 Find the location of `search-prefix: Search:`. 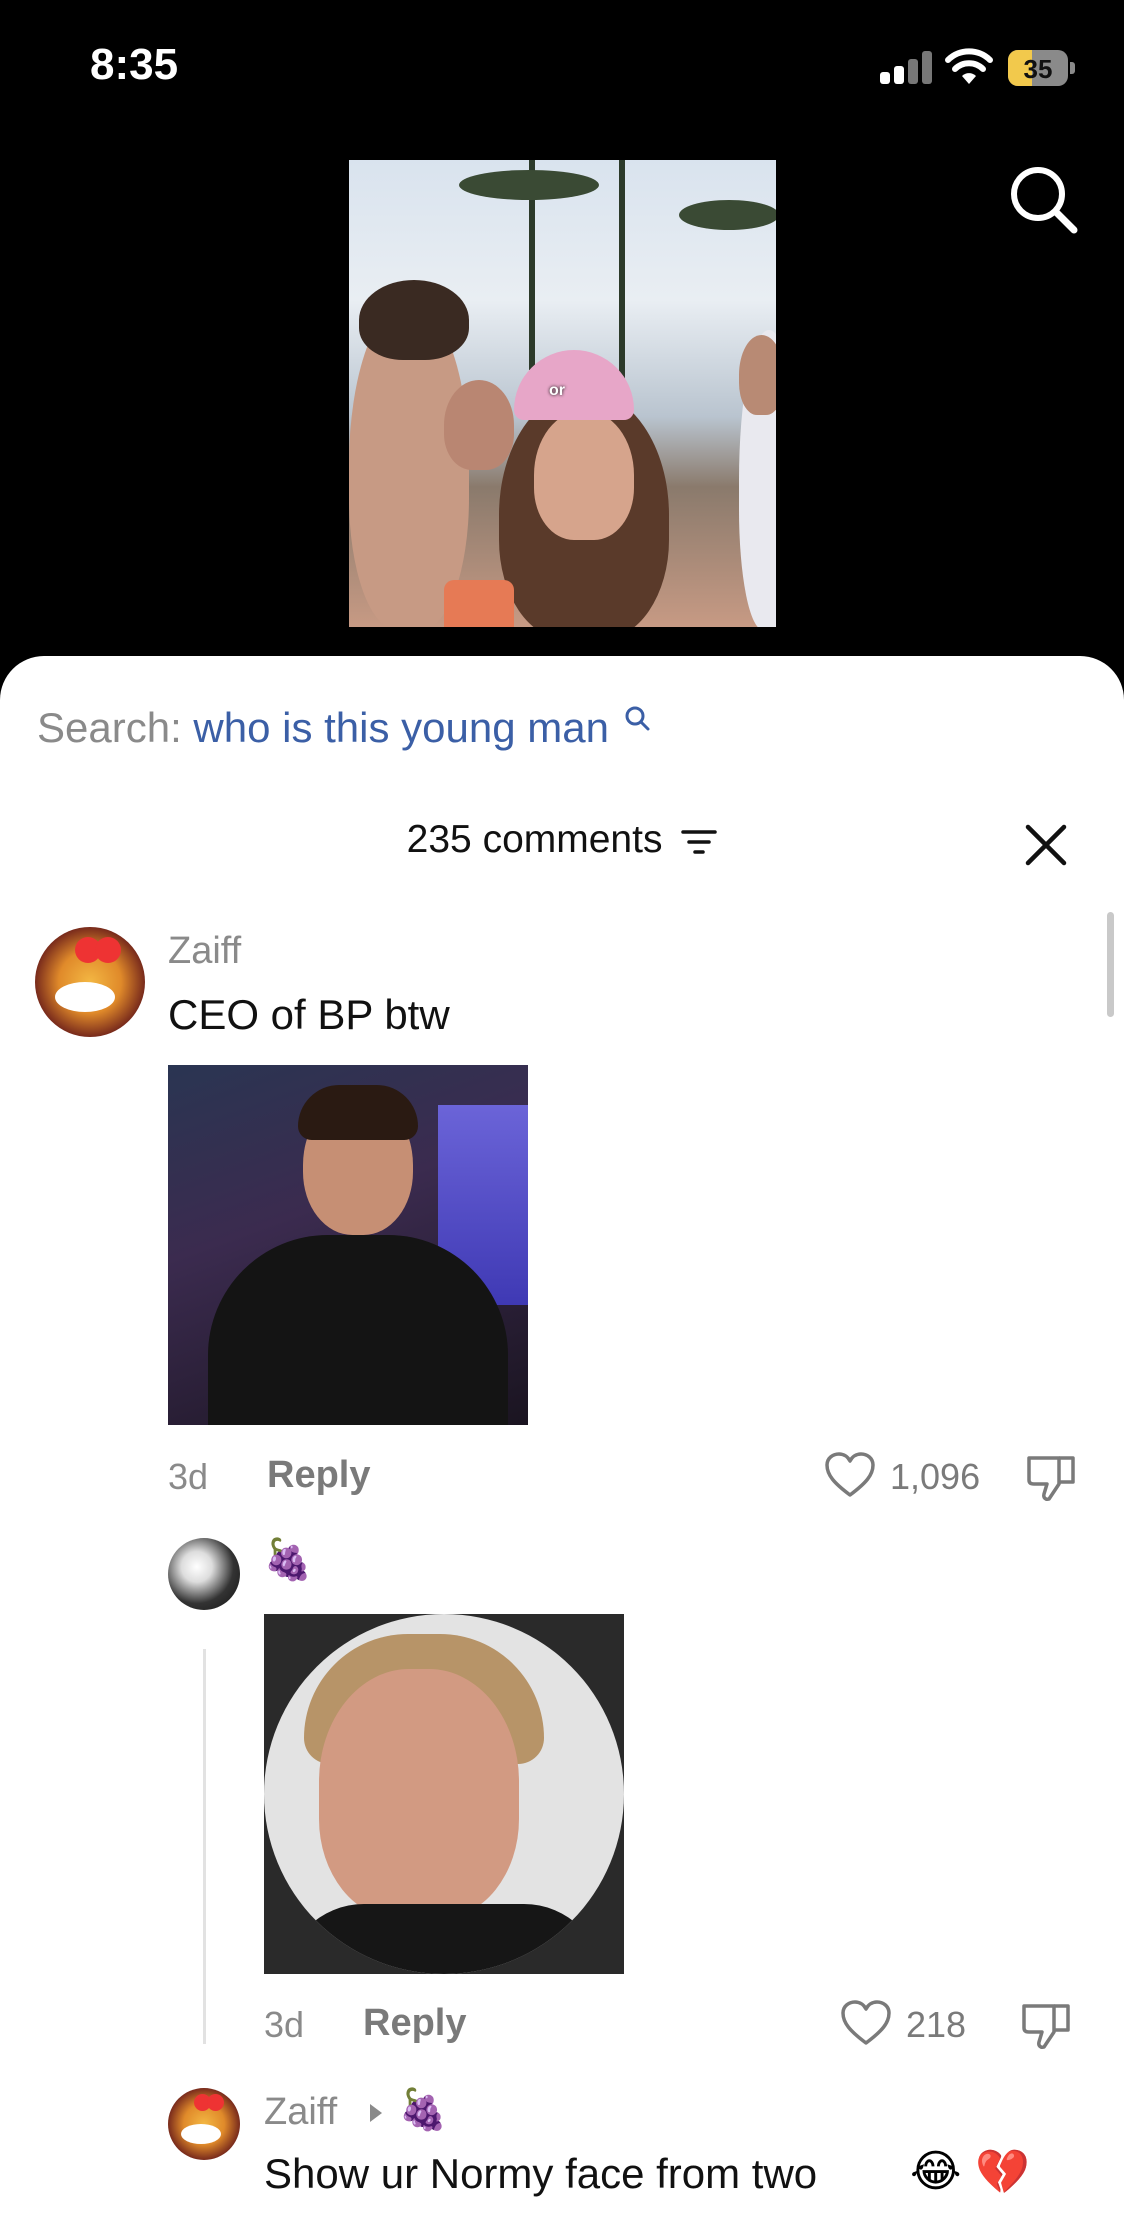

search-prefix: Search: is located at coordinates (109, 727).